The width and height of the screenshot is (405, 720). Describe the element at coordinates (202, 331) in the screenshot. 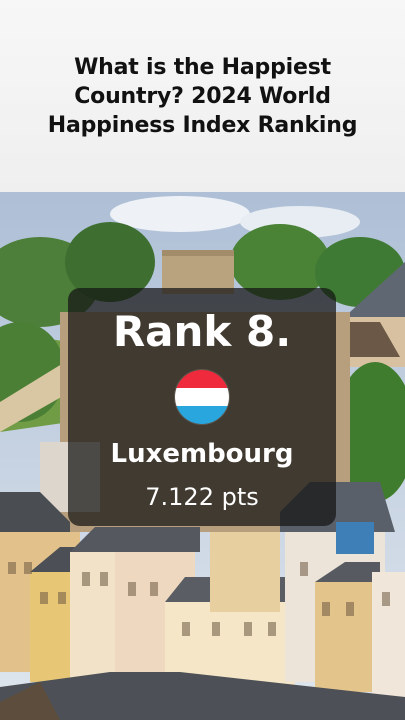

I see `rank-label: Rank 8.` at that location.